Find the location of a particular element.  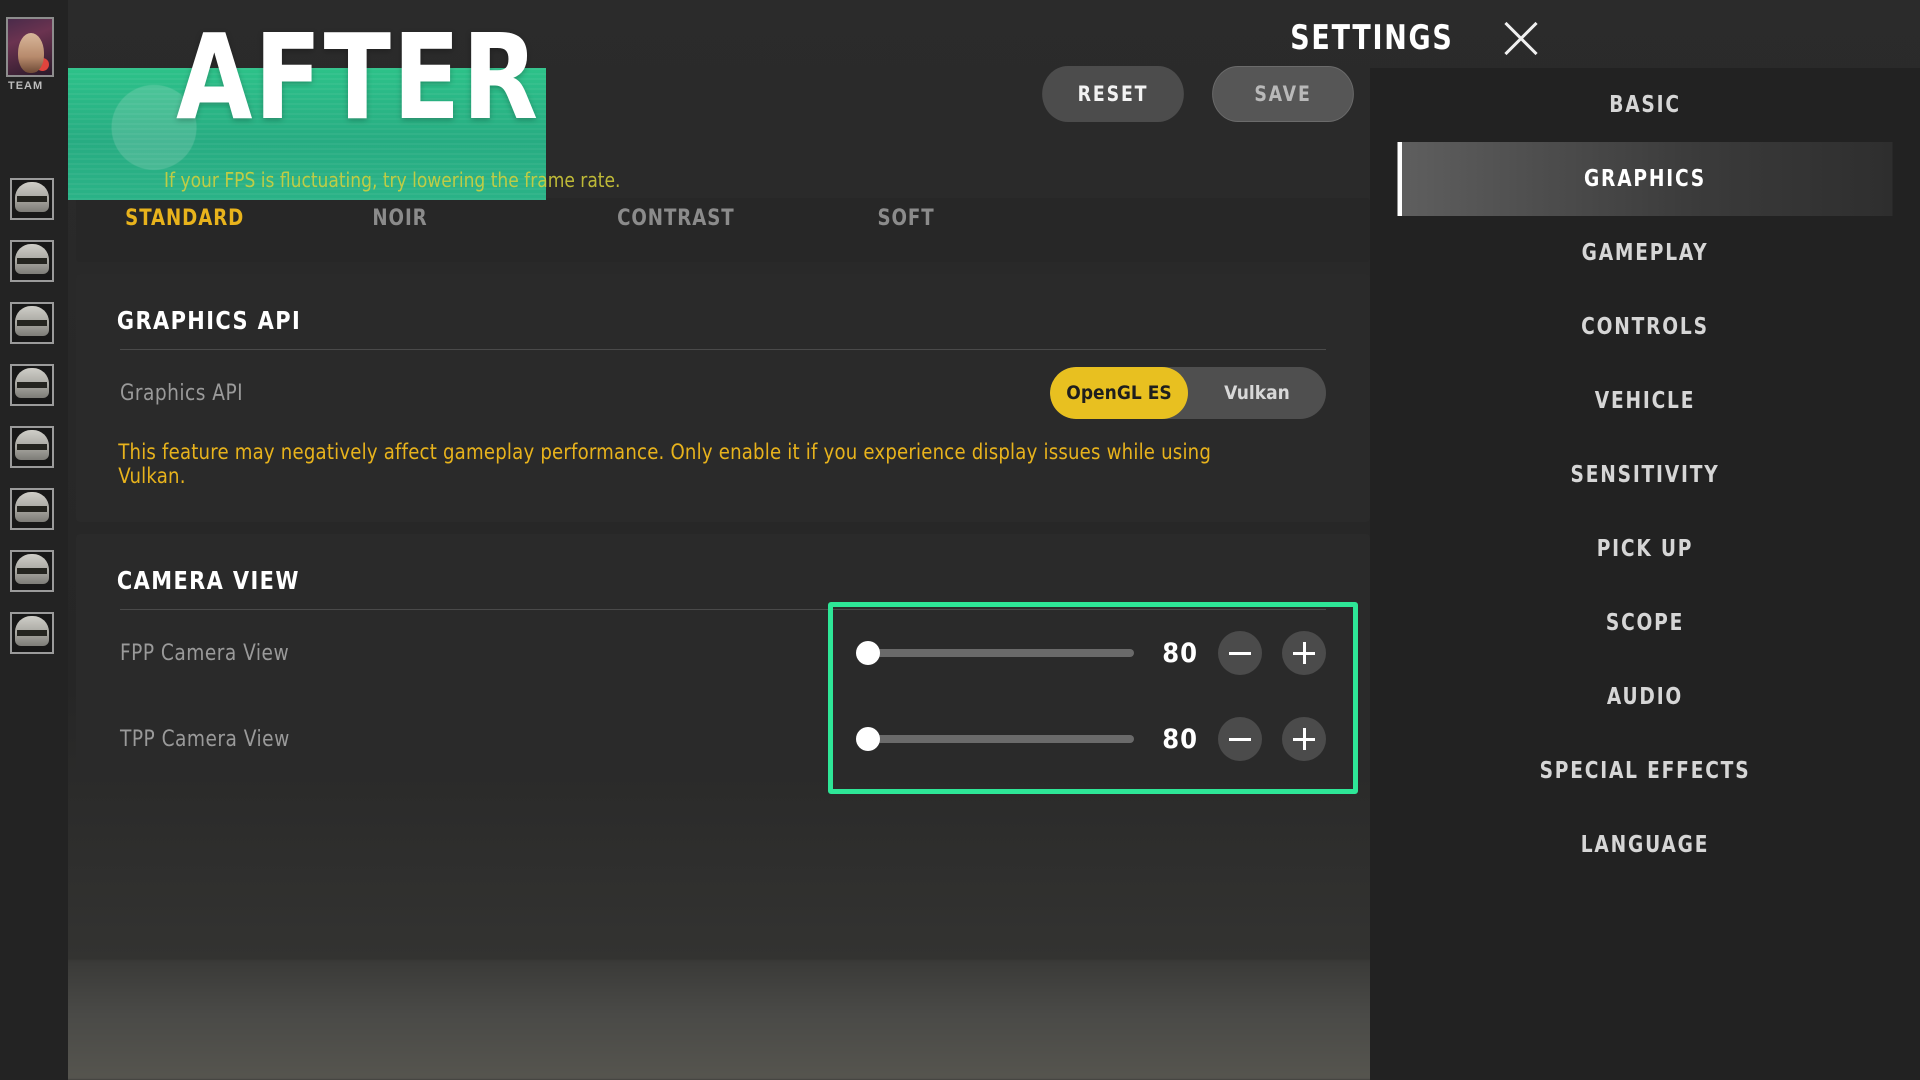

option-opengl-es: OpenGL ES is located at coordinates (1119, 393).